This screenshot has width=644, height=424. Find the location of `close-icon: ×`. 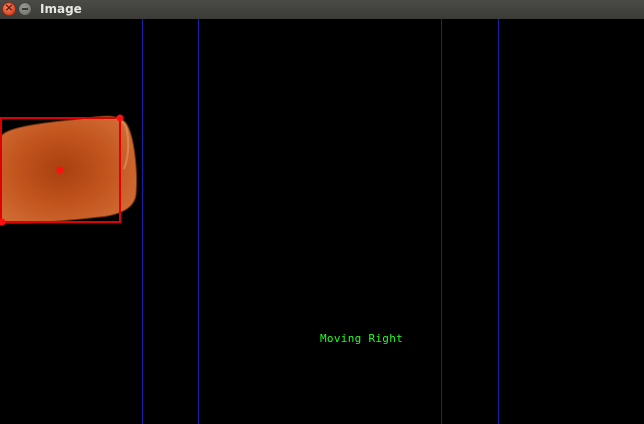

close-icon: × is located at coordinates (9, 8).